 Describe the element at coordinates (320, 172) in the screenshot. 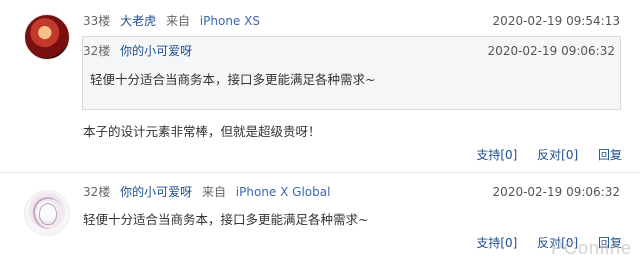

I see `divider` at that location.